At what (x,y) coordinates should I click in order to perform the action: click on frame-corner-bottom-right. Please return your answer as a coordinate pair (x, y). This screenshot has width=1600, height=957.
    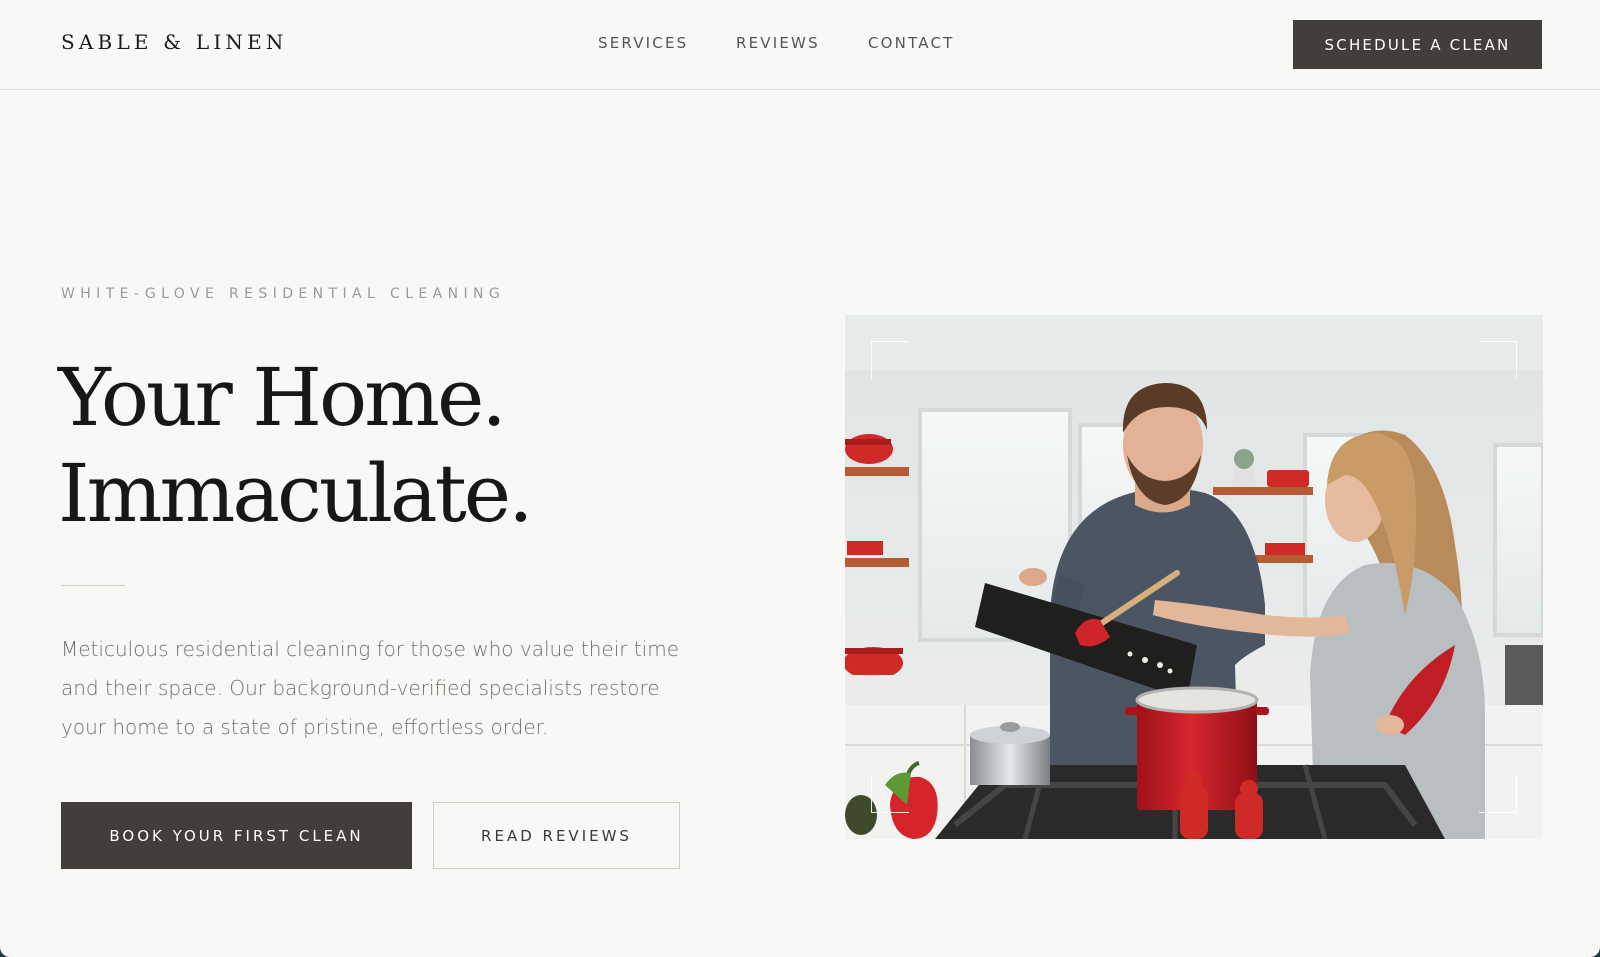
    Looking at the image, I should click on (1498, 794).